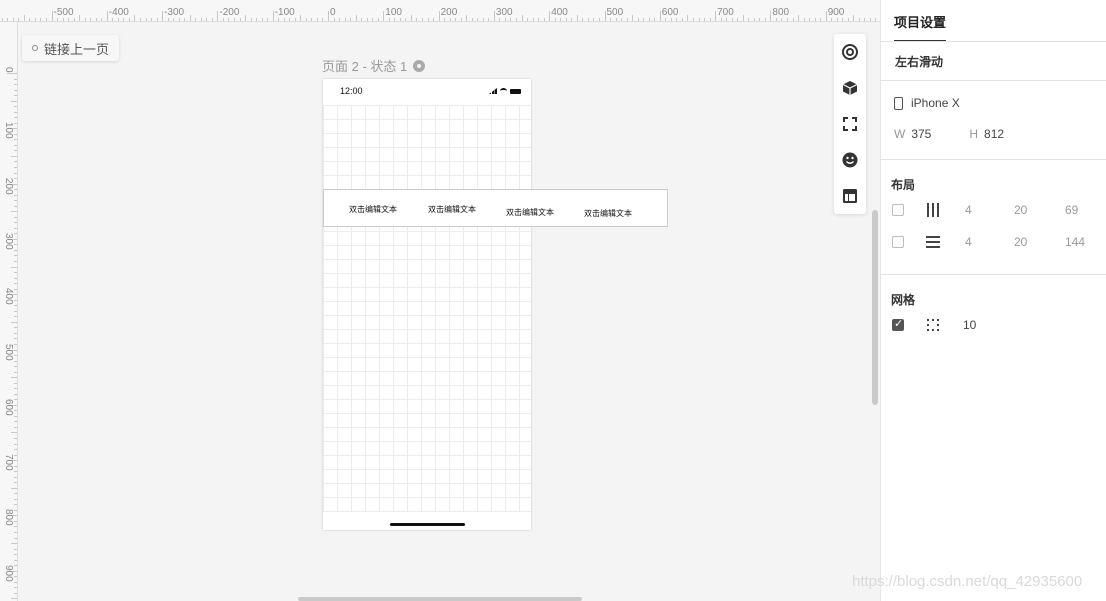  I want to click on smiley-icon, so click(850, 160).